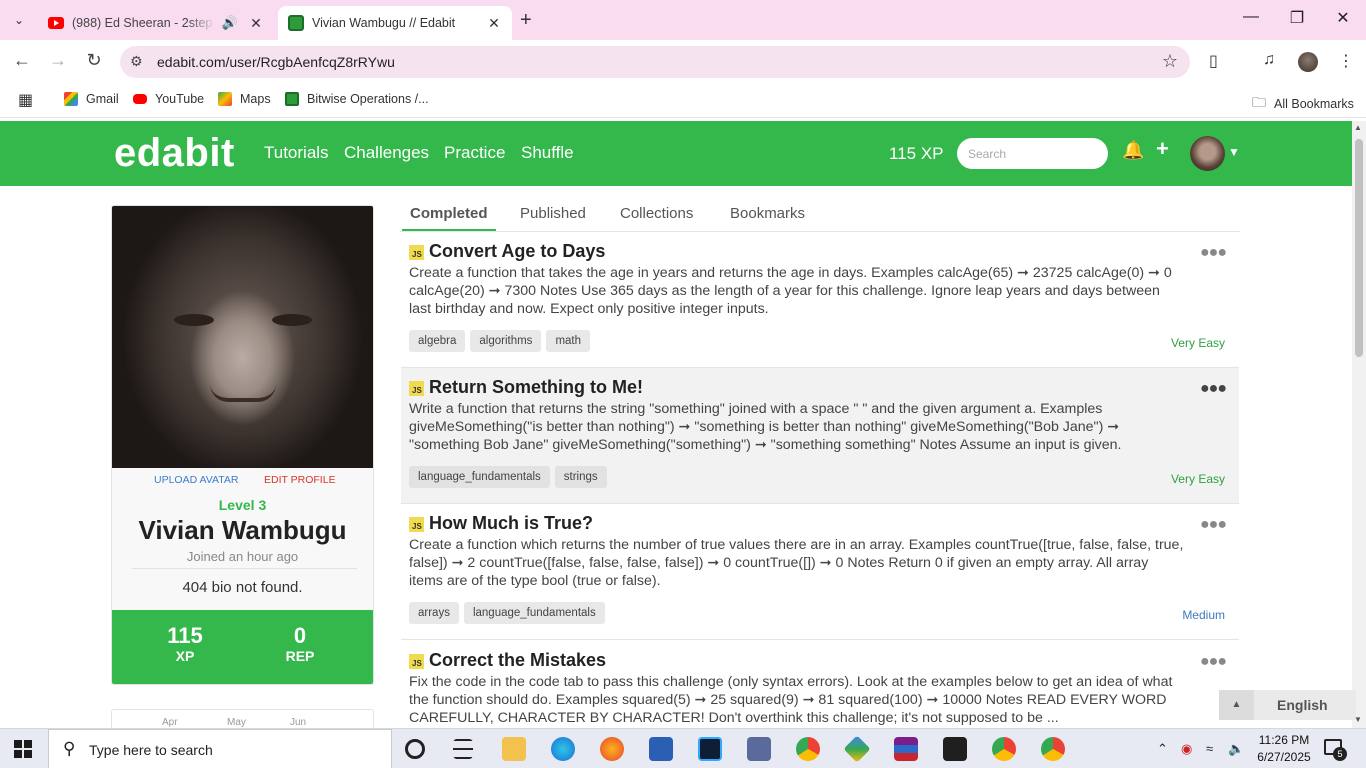 The width and height of the screenshot is (1366, 768). Describe the element at coordinates (94, 60) in the screenshot. I see `reload-icon: ↻` at that location.